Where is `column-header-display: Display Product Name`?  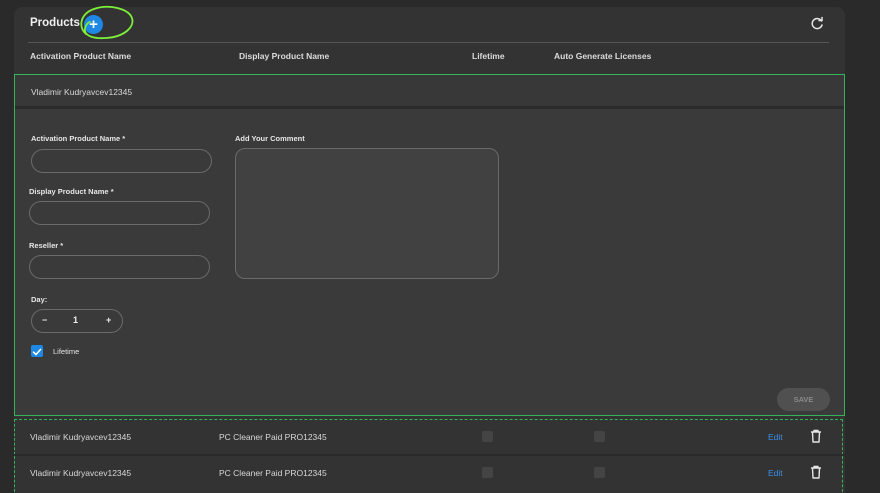 column-header-display: Display Product Name is located at coordinates (284, 56).